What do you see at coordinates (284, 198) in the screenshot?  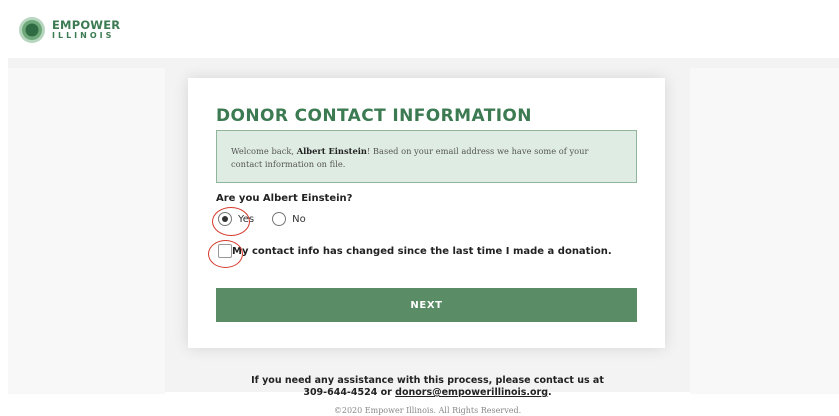 I see `identity-question: Are you Albert Einstein?` at bounding box center [284, 198].